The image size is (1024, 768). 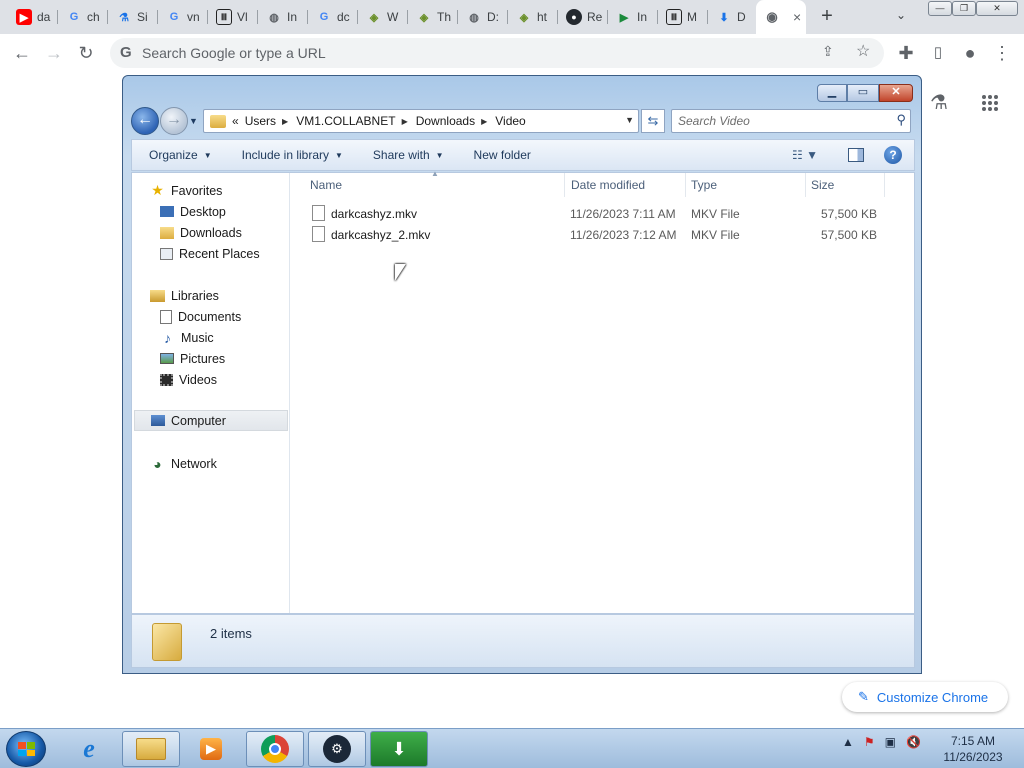 I want to click on tab-active: ◉ ×, so click(x=781, y=17).